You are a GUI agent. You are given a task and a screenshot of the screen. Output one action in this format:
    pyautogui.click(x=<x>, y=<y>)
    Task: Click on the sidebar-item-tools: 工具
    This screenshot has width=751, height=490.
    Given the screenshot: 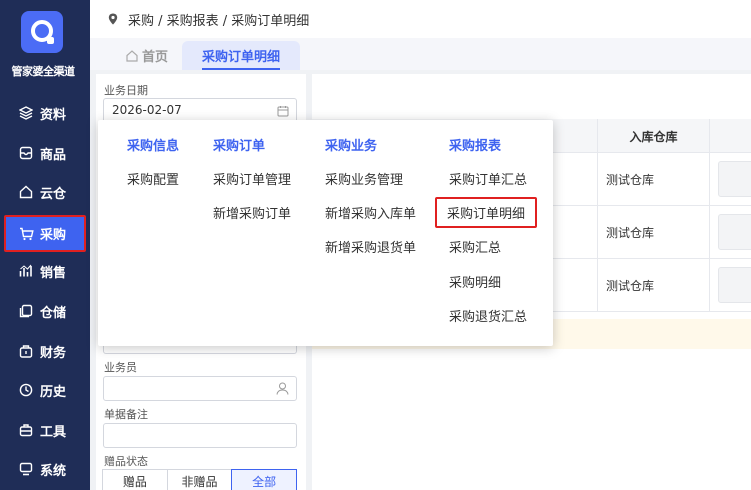 What is the action you would take?
    pyautogui.click(x=45, y=430)
    